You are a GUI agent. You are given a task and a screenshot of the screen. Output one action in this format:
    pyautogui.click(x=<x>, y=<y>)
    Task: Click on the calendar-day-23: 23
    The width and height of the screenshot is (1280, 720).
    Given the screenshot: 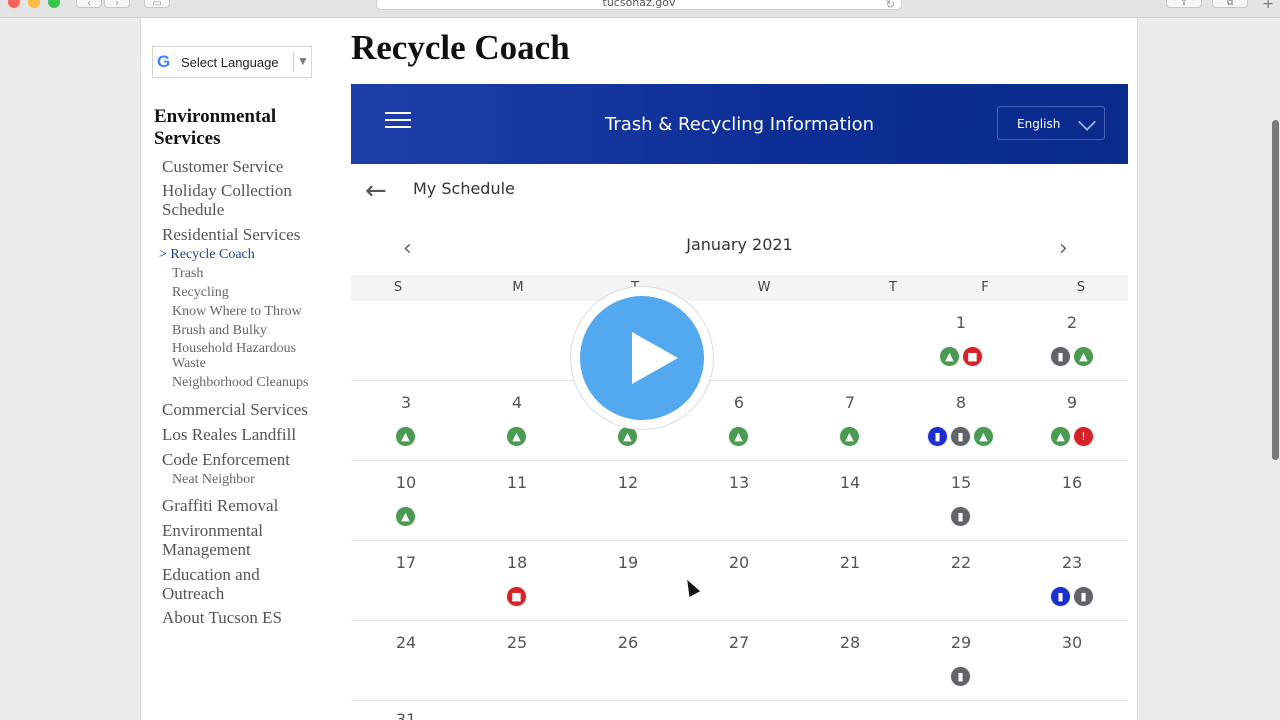 What is the action you would take?
    pyautogui.click(x=1072, y=562)
    